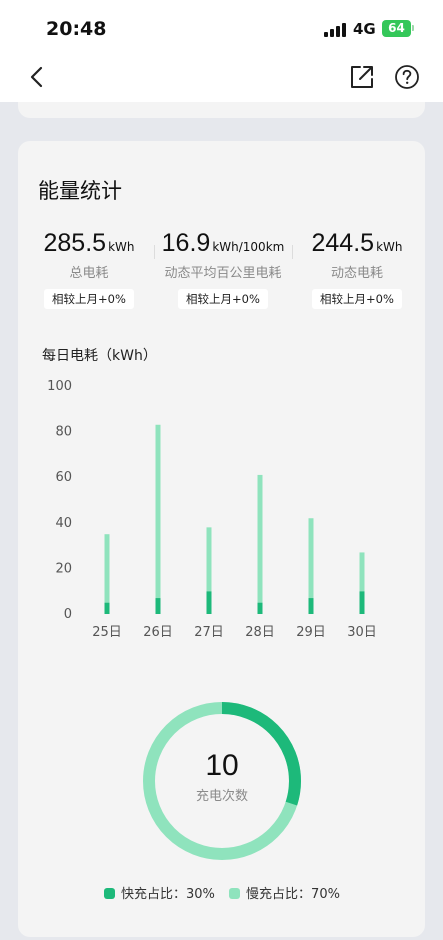 The width and height of the screenshot is (443, 940). What do you see at coordinates (235, 893) in the screenshot?
I see `legend-swatch-slow` at bounding box center [235, 893].